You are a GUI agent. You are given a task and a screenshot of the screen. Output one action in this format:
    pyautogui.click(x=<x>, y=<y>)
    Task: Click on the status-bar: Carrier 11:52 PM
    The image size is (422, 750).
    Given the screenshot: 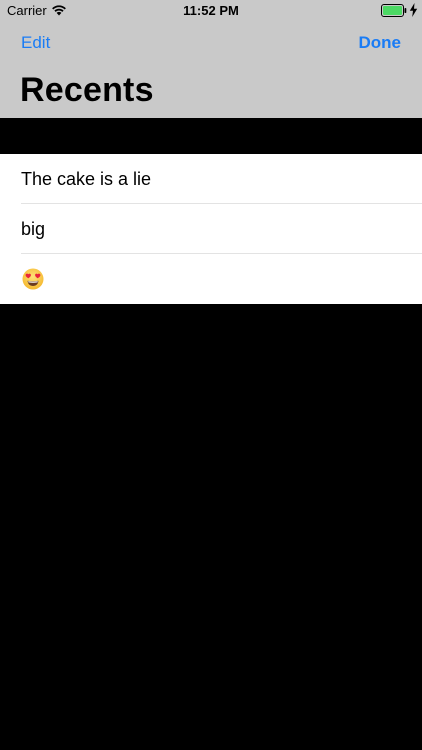 What is the action you would take?
    pyautogui.click(x=211, y=11)
    